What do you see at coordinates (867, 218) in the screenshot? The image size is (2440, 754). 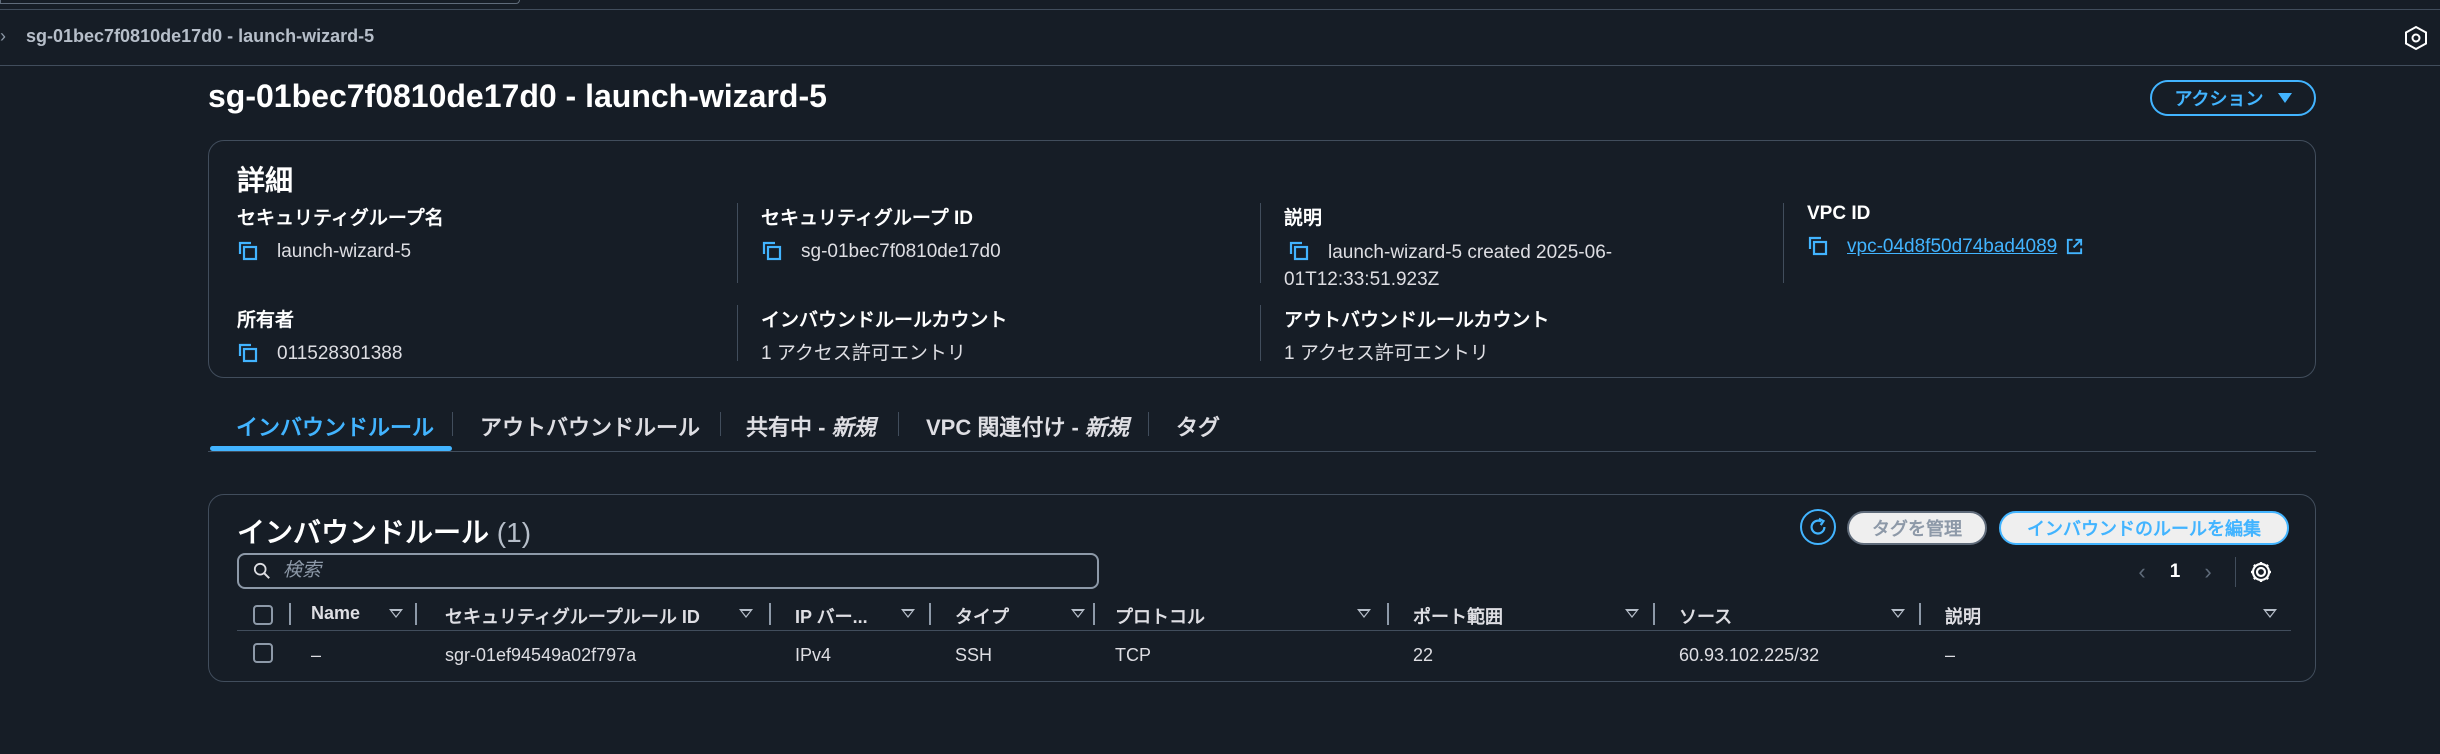 I see `sg-id-label: セキュリティグループ ID` at bounding box center [867, 218].